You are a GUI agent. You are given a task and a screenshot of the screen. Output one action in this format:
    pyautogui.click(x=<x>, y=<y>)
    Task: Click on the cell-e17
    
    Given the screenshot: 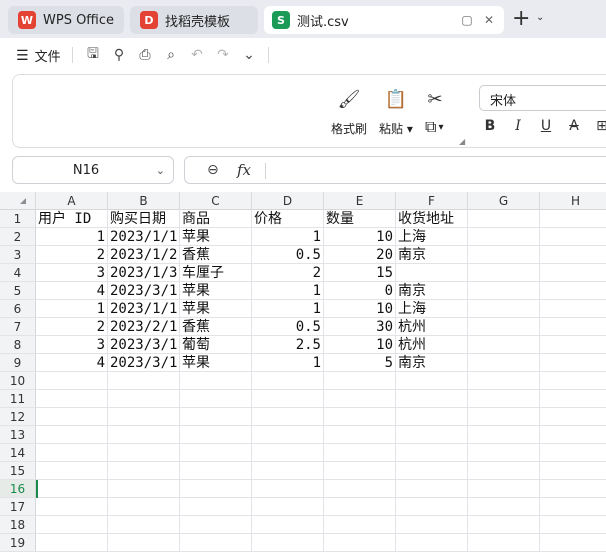 What is the action you would take?
    pyautogui.click(x=360, y=507)
    